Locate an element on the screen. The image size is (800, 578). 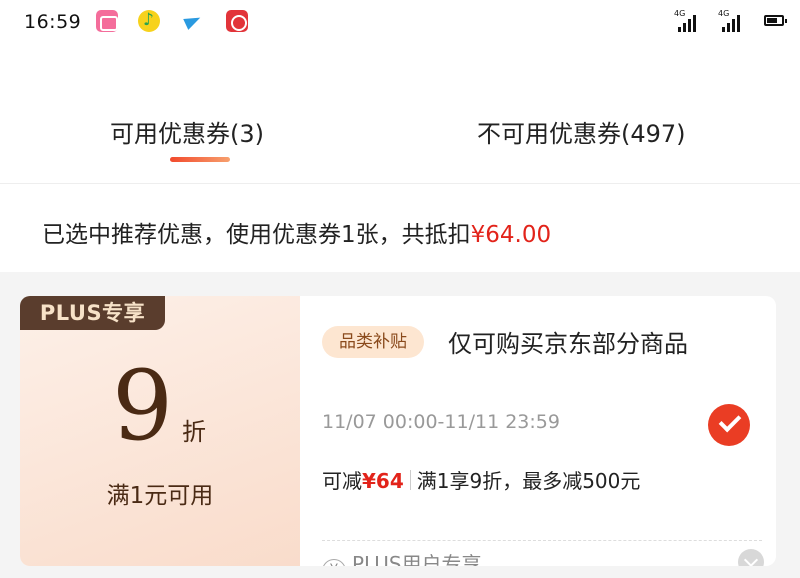
status-bar: 16:59 4G 4G is located at coordinates (400, 24).